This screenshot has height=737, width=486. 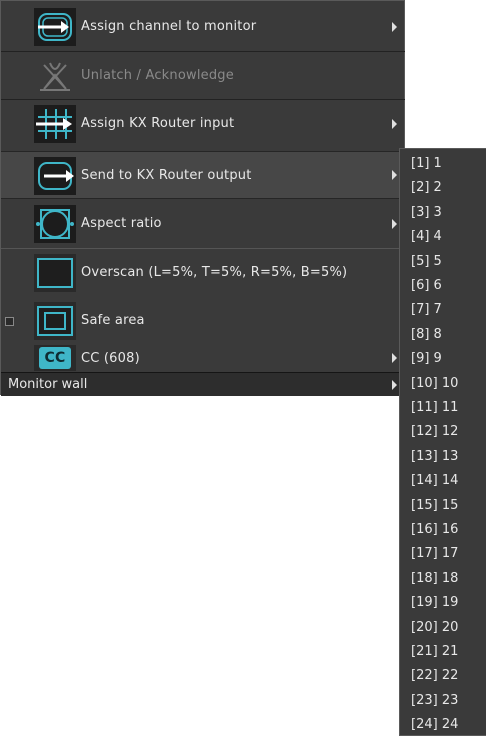 What do you see at coordinates (55, 321) in the screenshot?
I see `safe-area-icon` at bounding box center [55, 321].